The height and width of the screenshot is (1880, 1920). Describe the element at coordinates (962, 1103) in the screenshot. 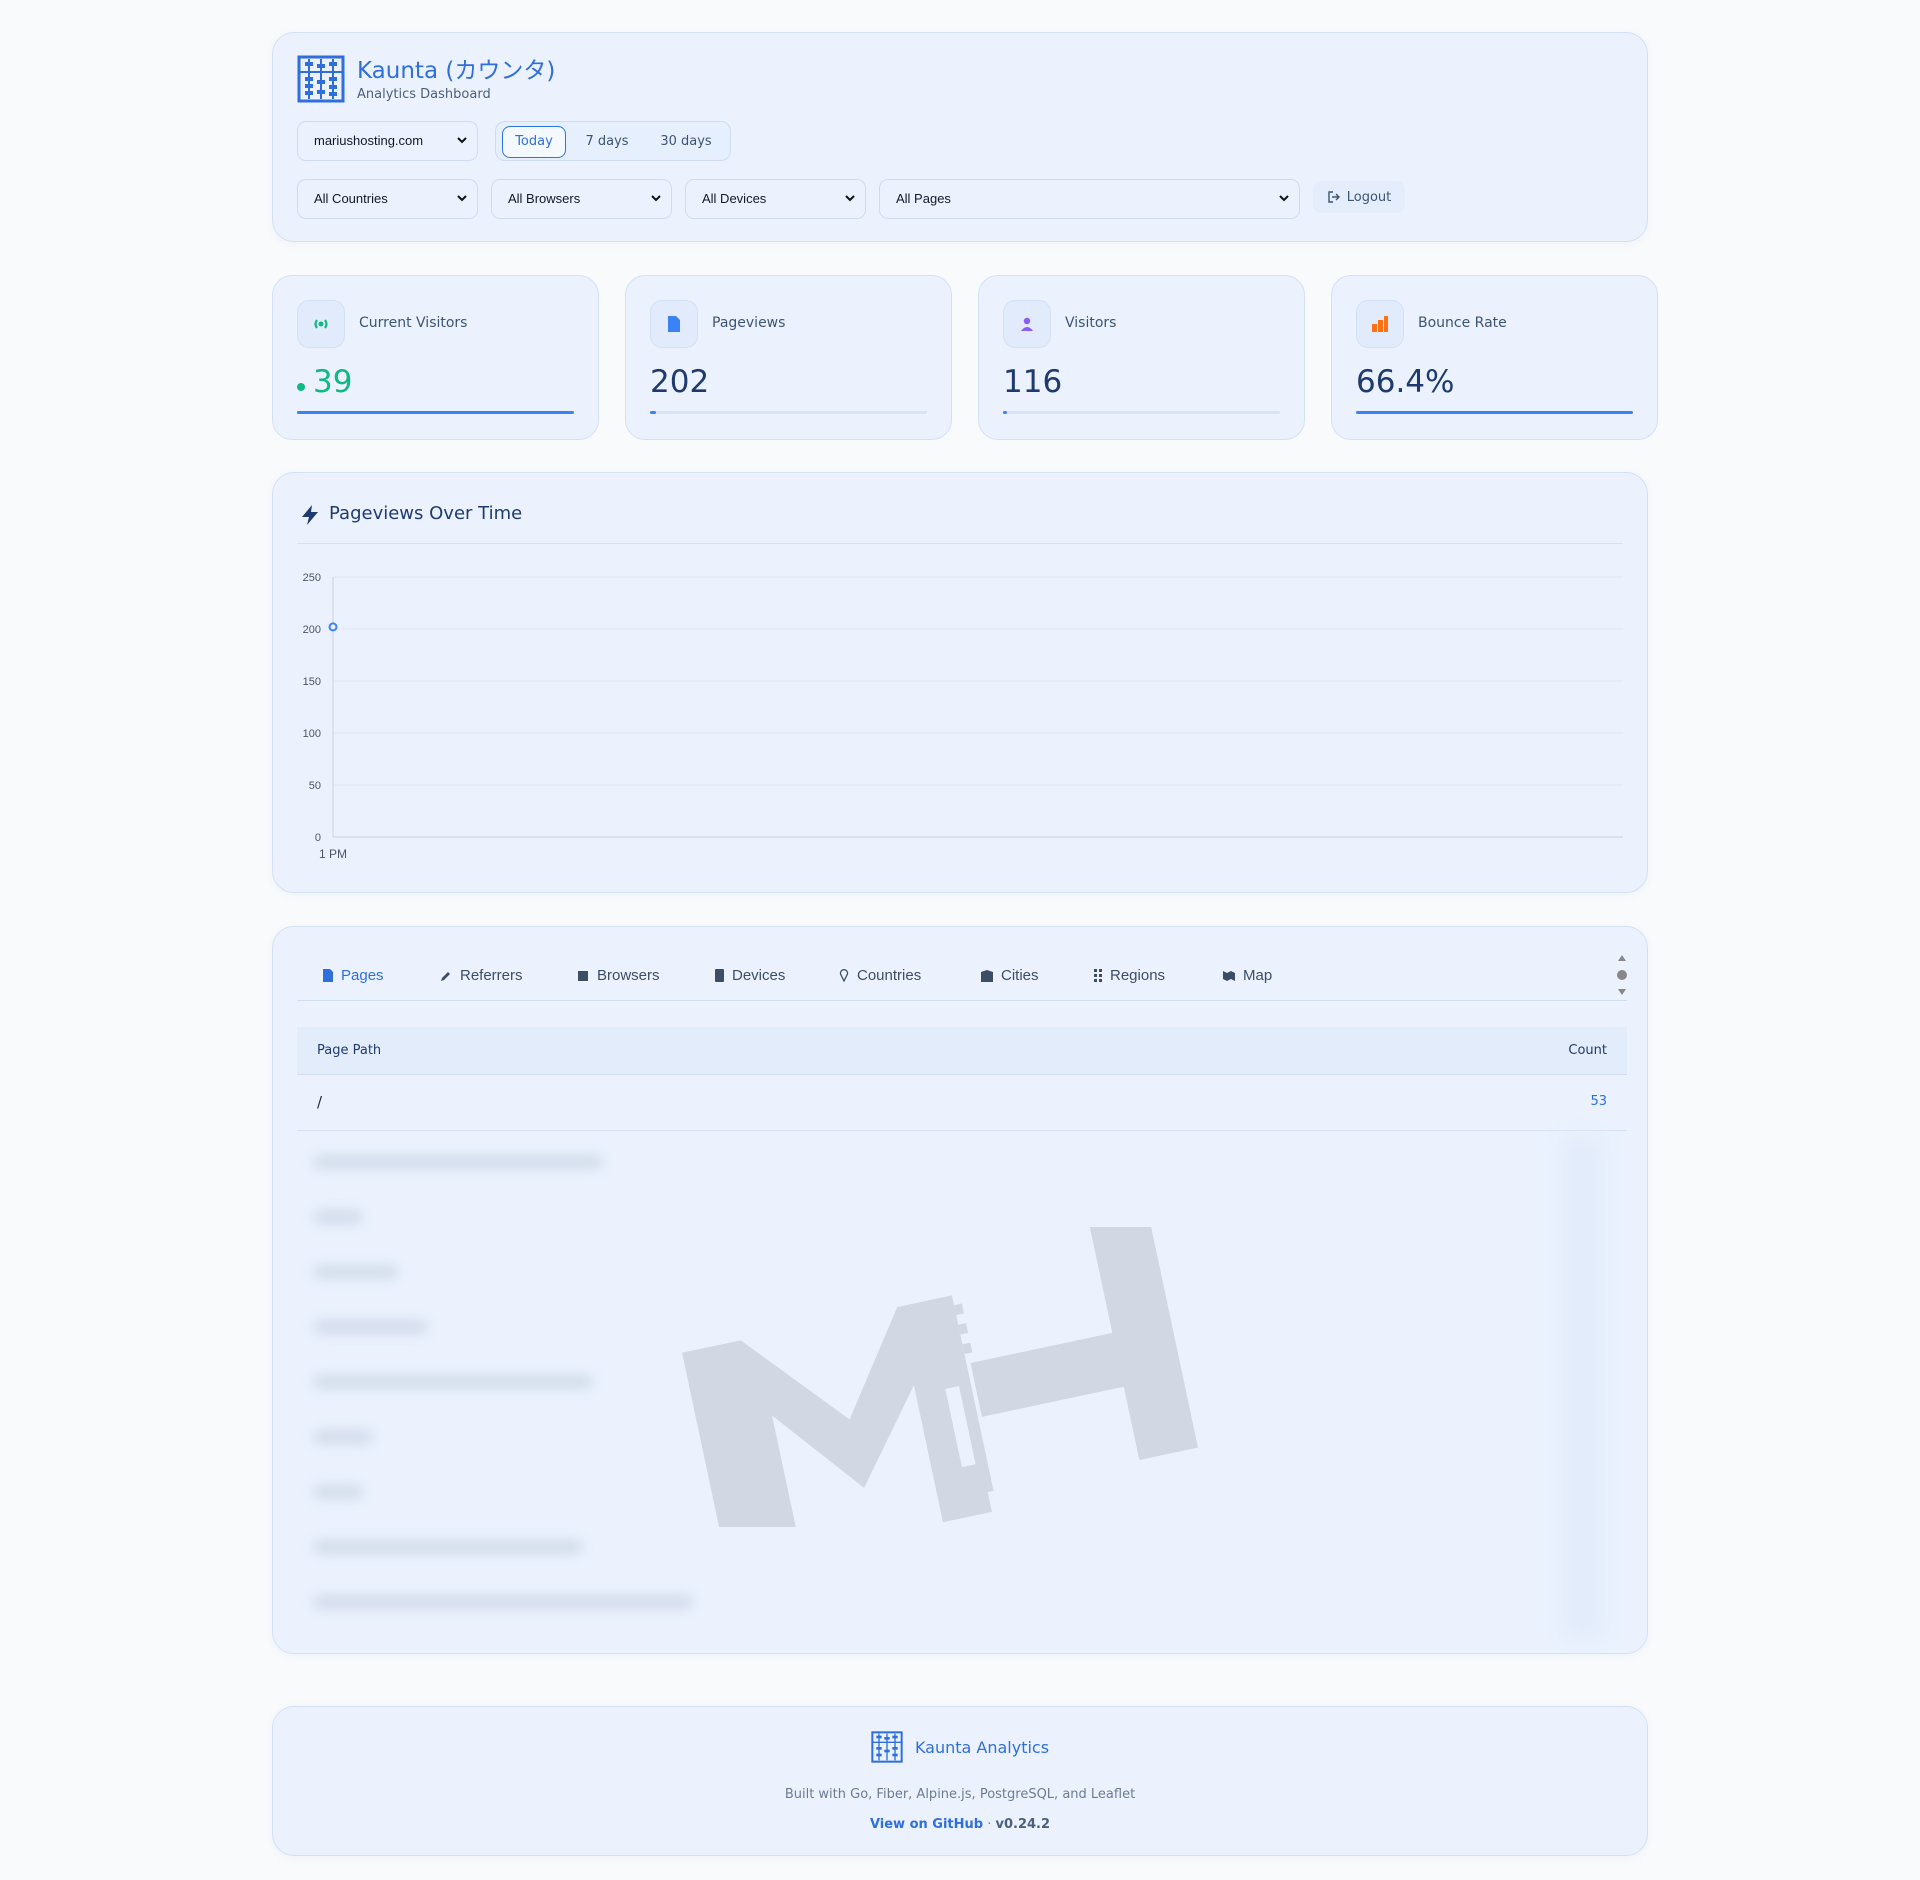

I see `table-row: / 53` at that location.